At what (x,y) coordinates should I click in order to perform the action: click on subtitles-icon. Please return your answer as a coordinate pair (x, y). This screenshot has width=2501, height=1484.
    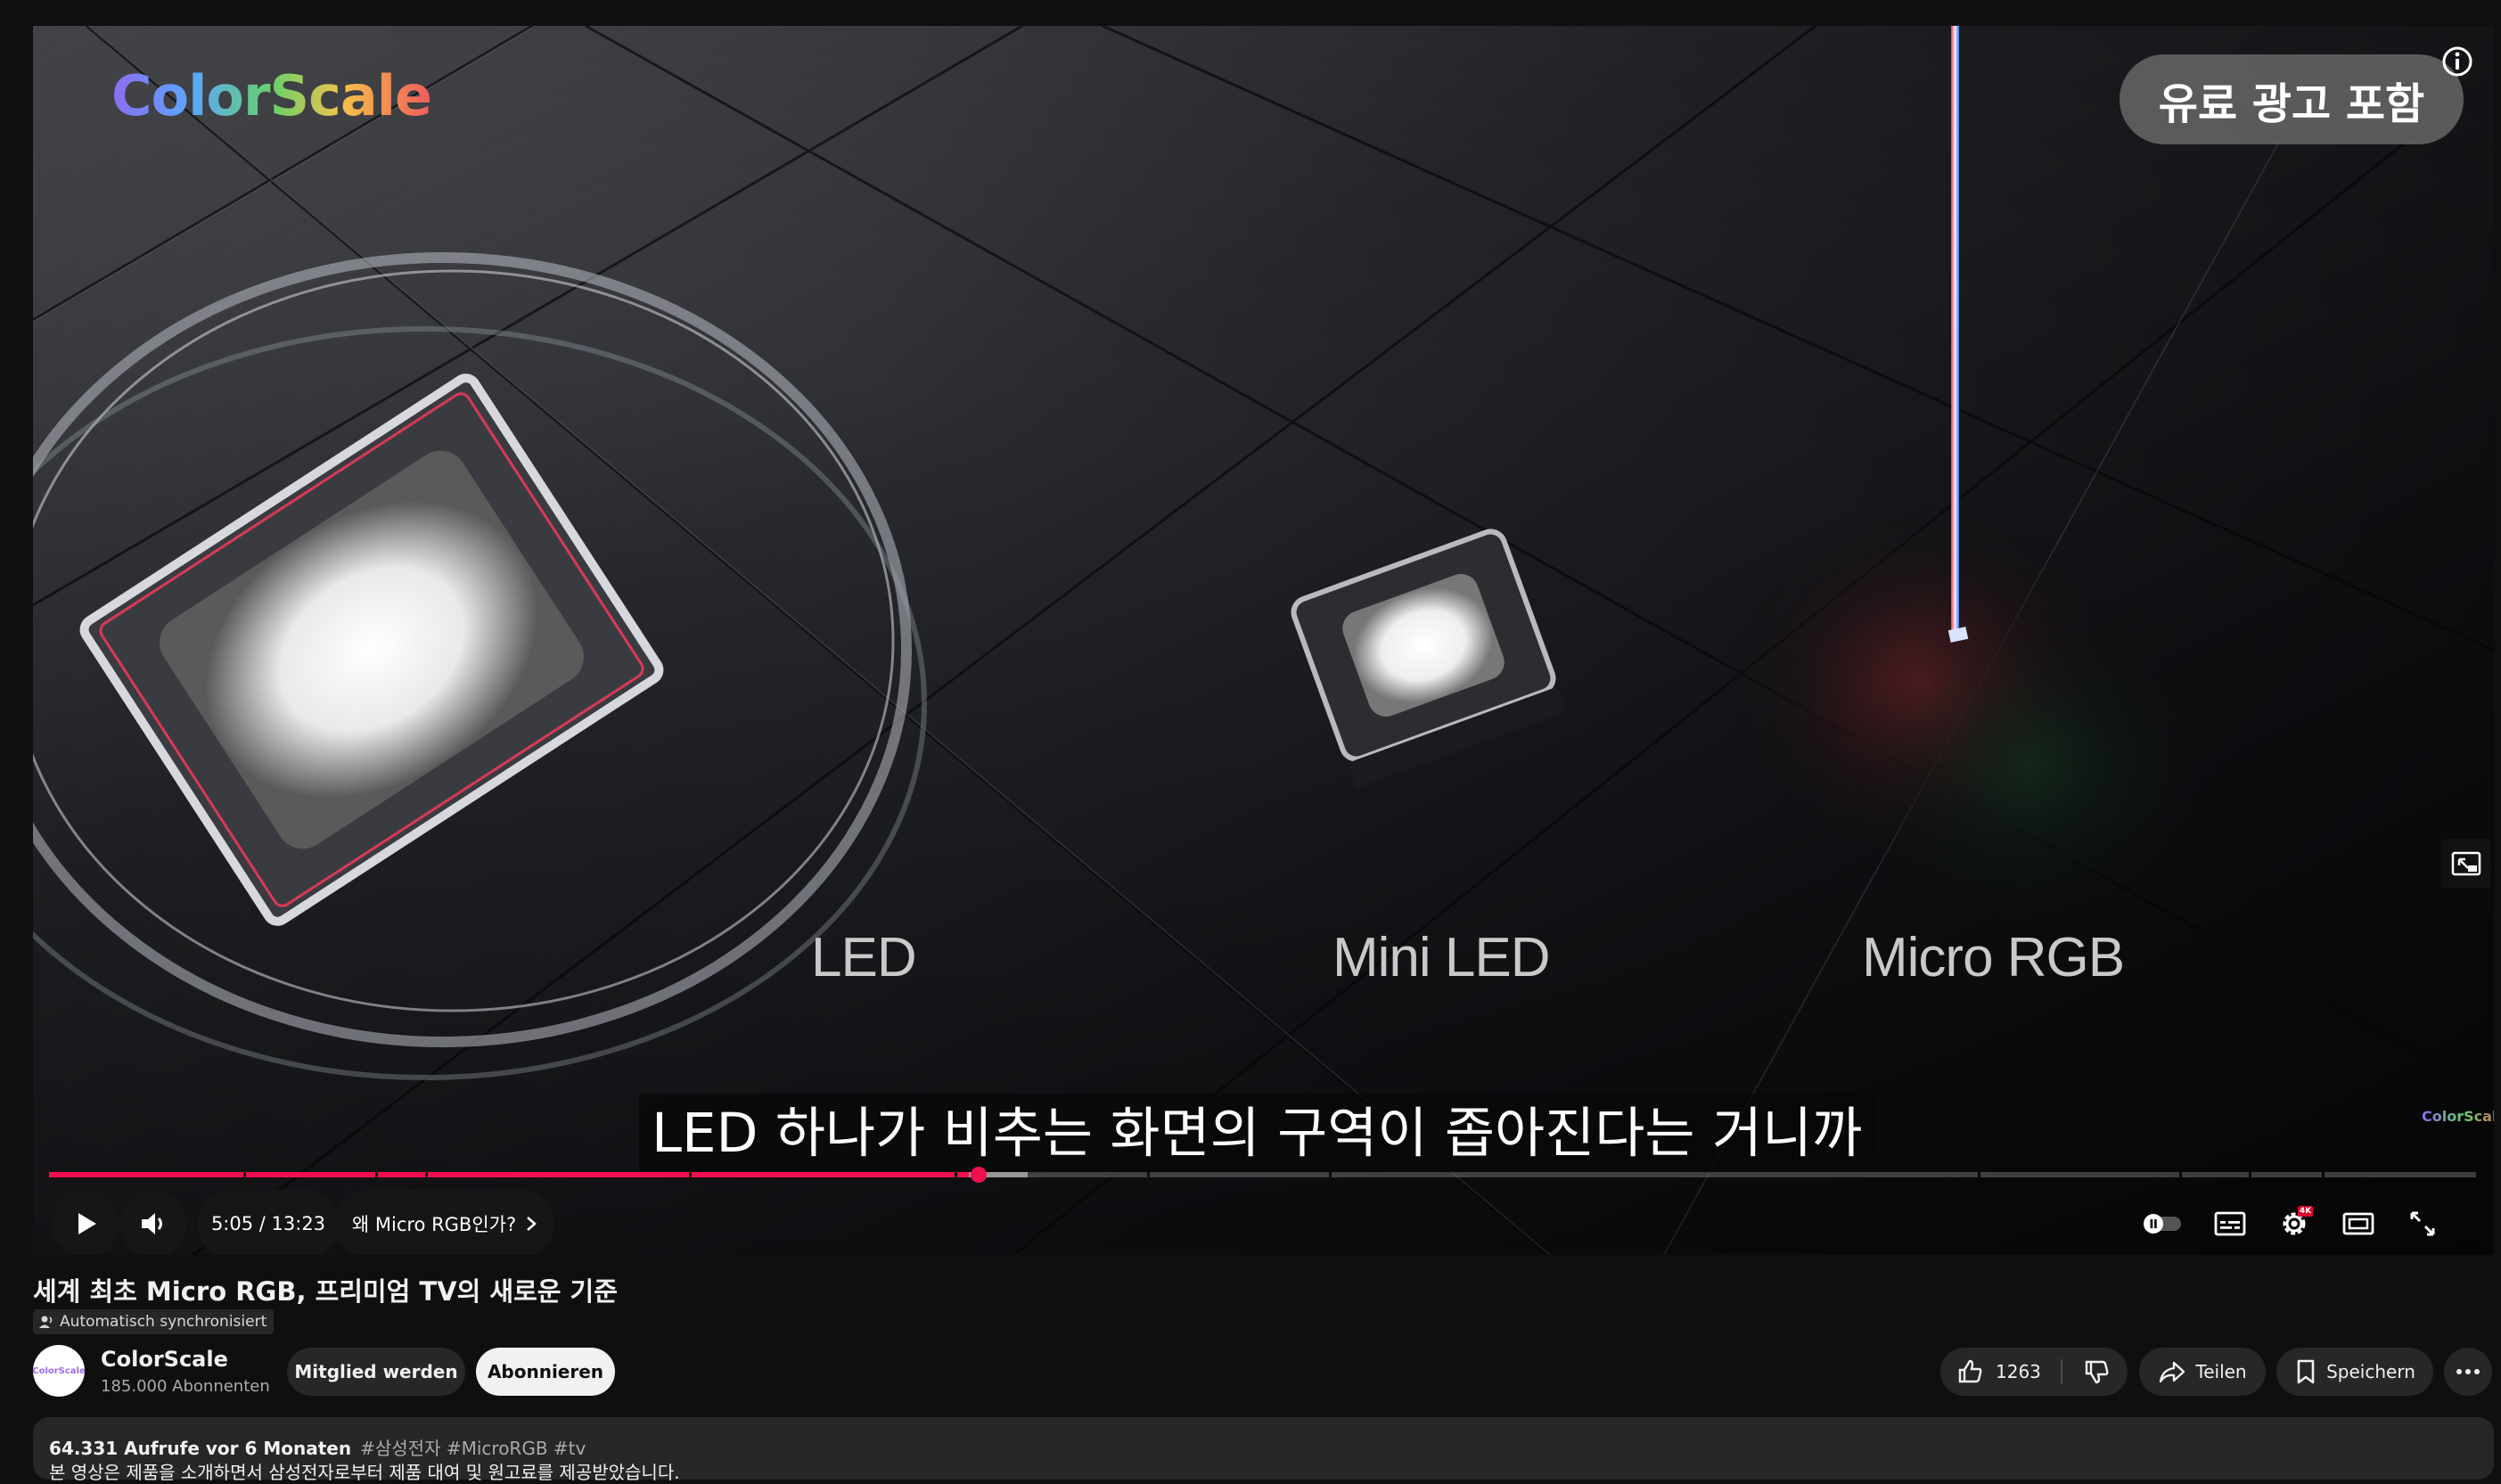
    Looking at the image, I should click on (2230, 1223).